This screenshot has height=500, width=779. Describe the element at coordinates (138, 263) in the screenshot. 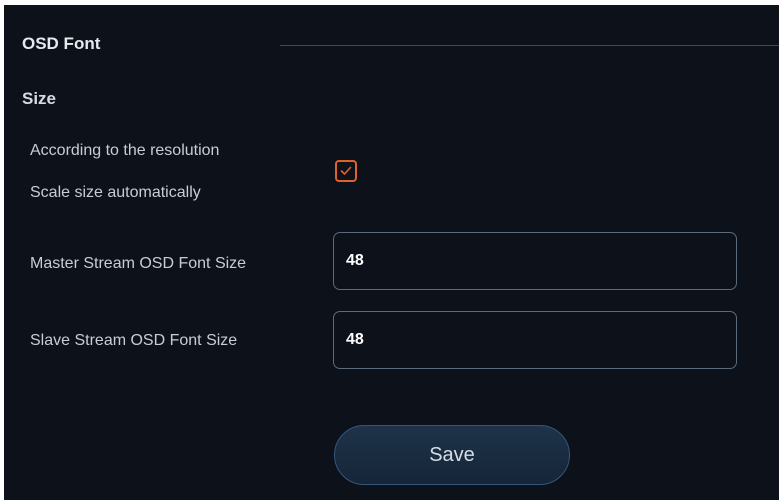

I see `master-stream-font-size-label: Master Stream OSD Font Size` at that location.